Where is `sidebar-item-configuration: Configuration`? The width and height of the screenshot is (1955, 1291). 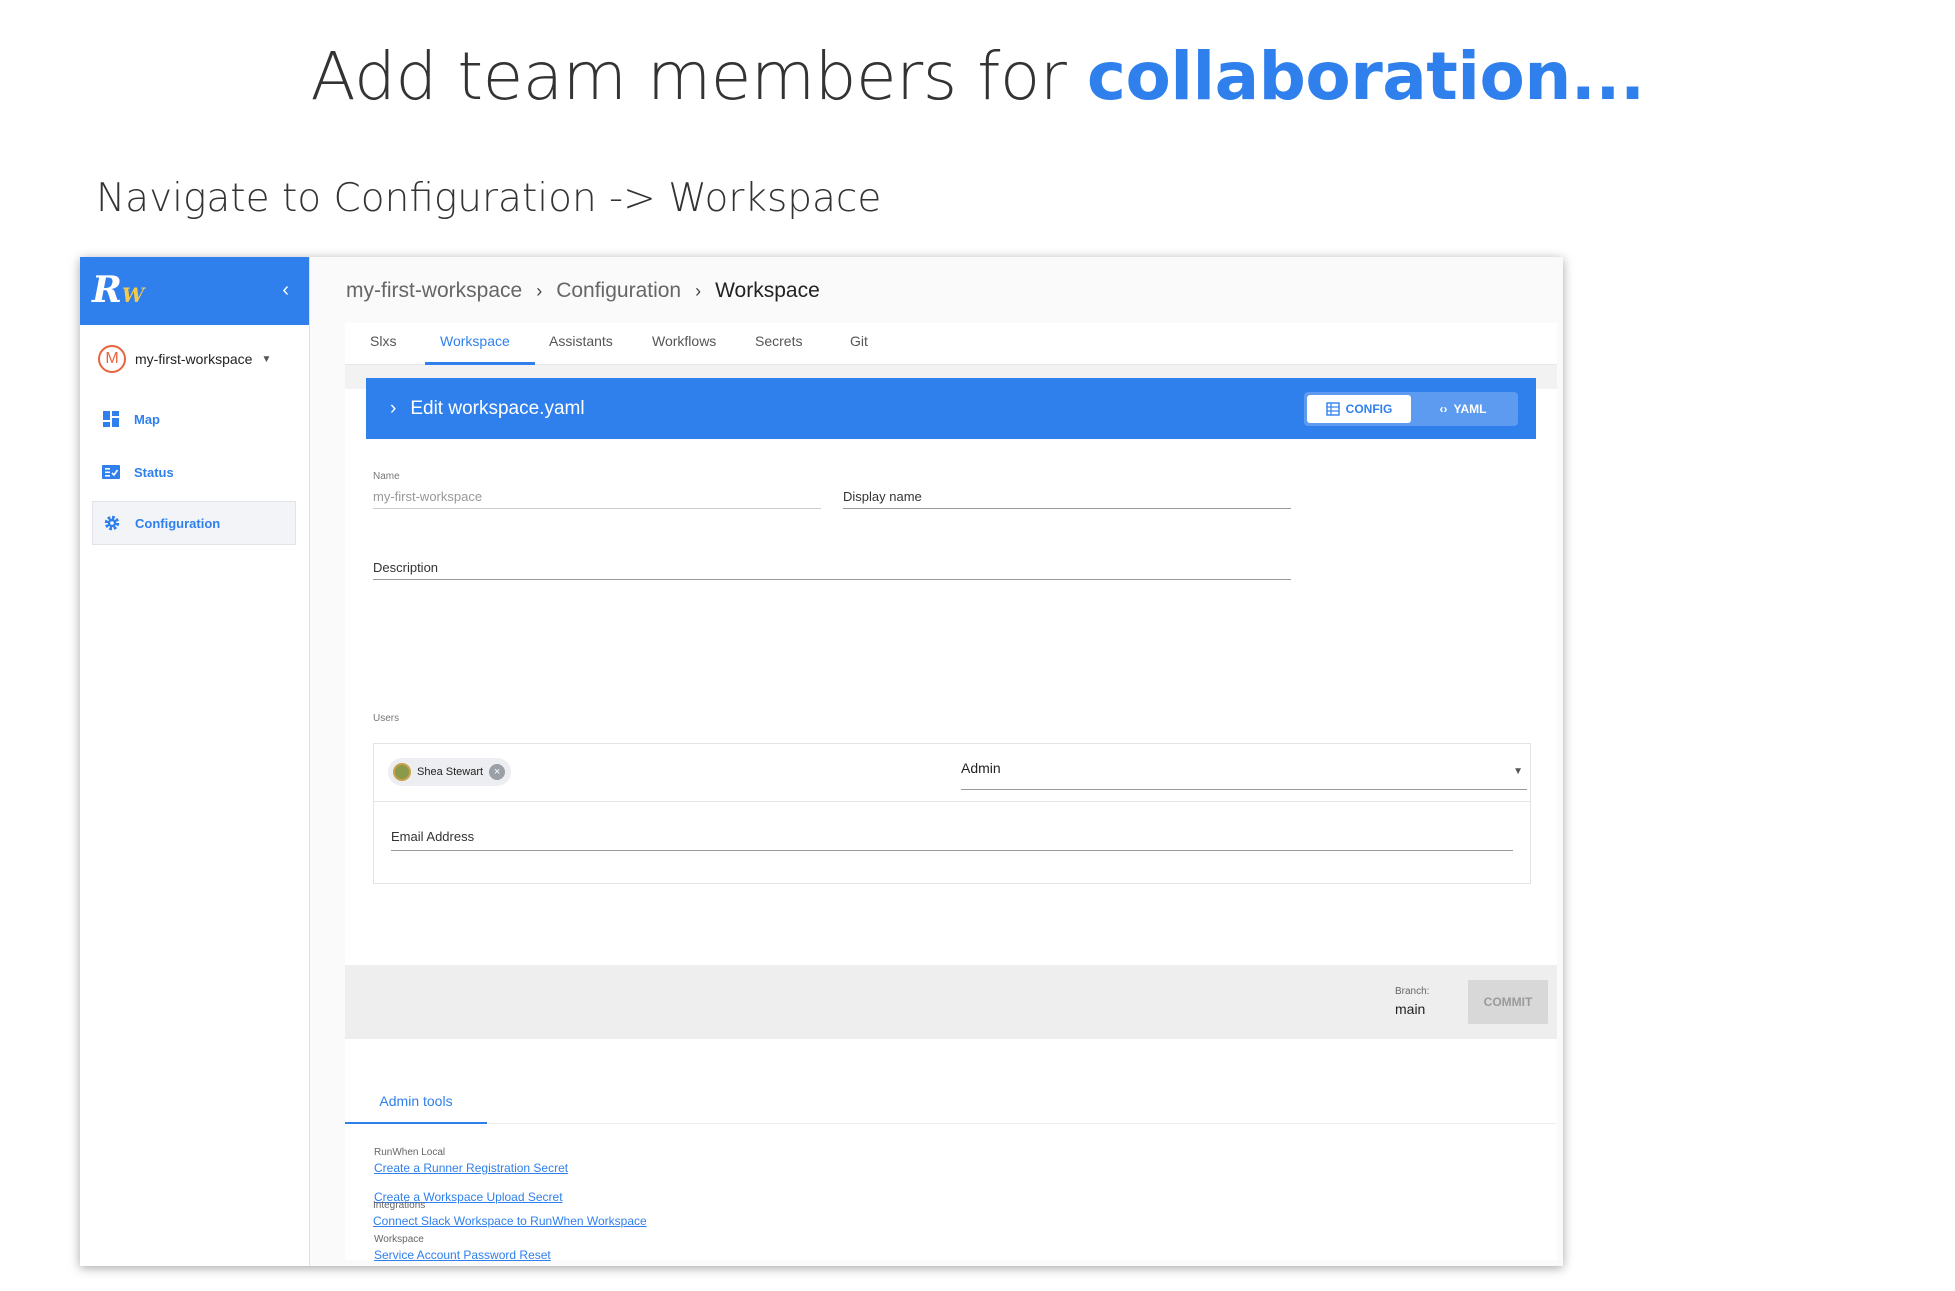
sidebar-item-configuration: Configuration is located at coordinates (194, 523).